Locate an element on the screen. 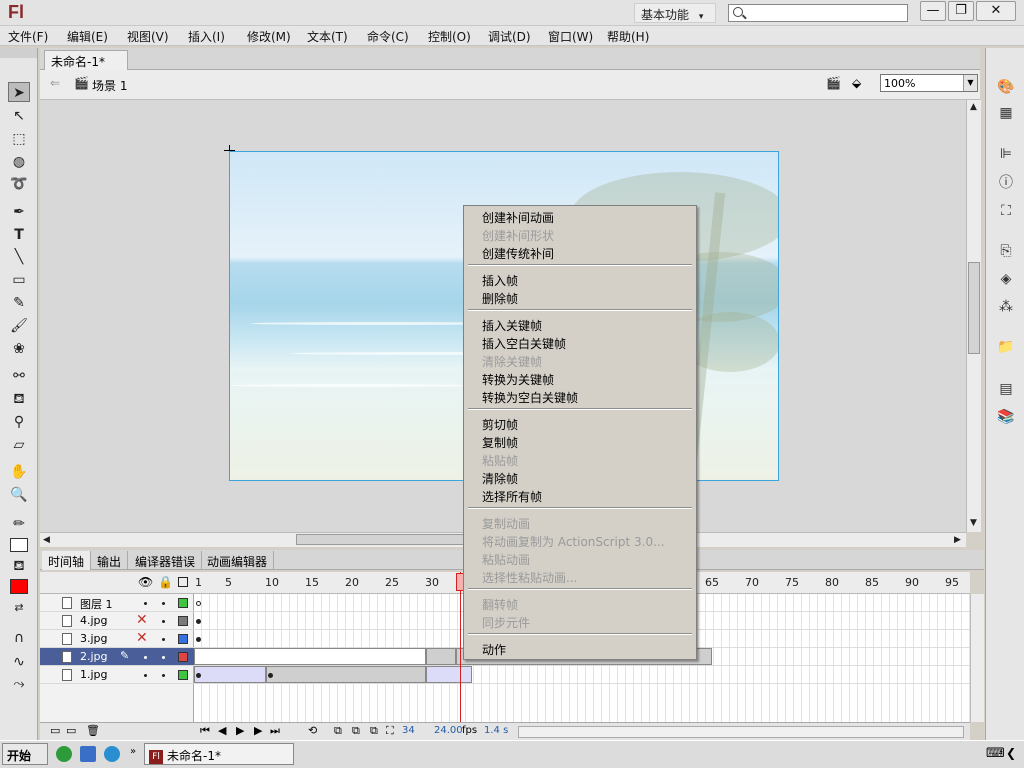  play-icon: ▶ is located at coordinates (240, 730).